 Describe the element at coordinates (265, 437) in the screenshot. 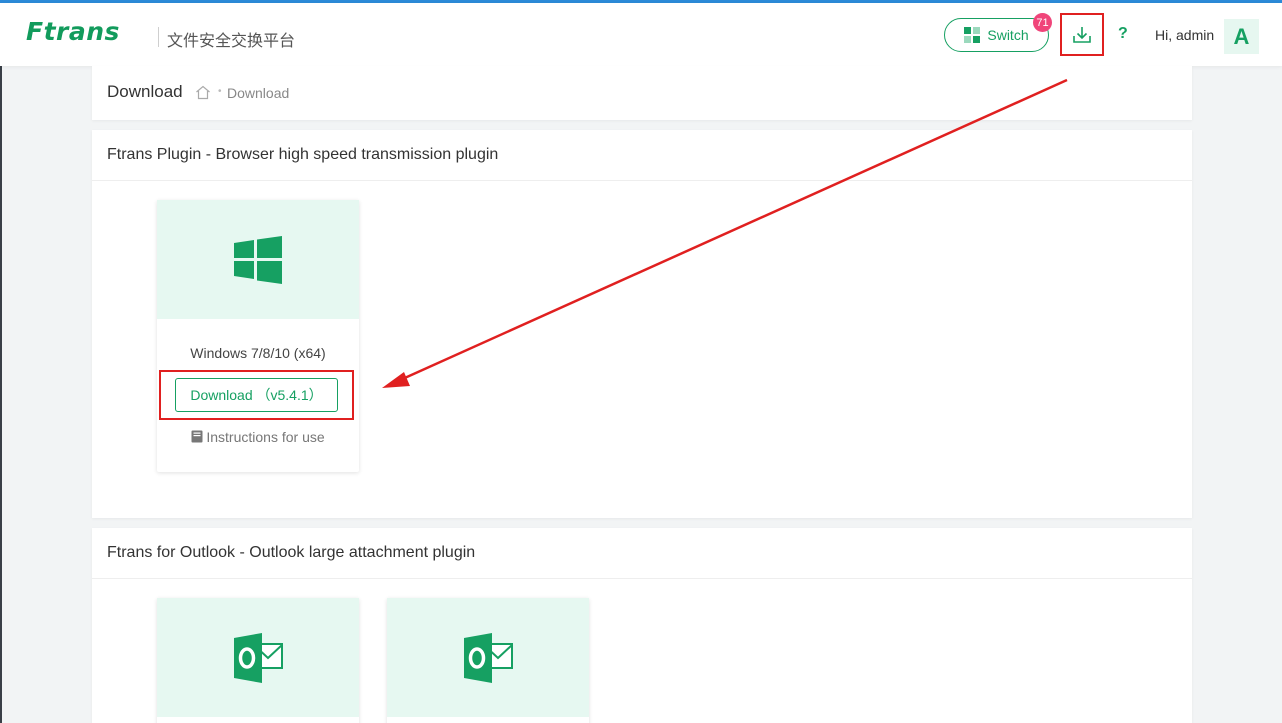

I see `instructions-label: Instructions for use` at that location.